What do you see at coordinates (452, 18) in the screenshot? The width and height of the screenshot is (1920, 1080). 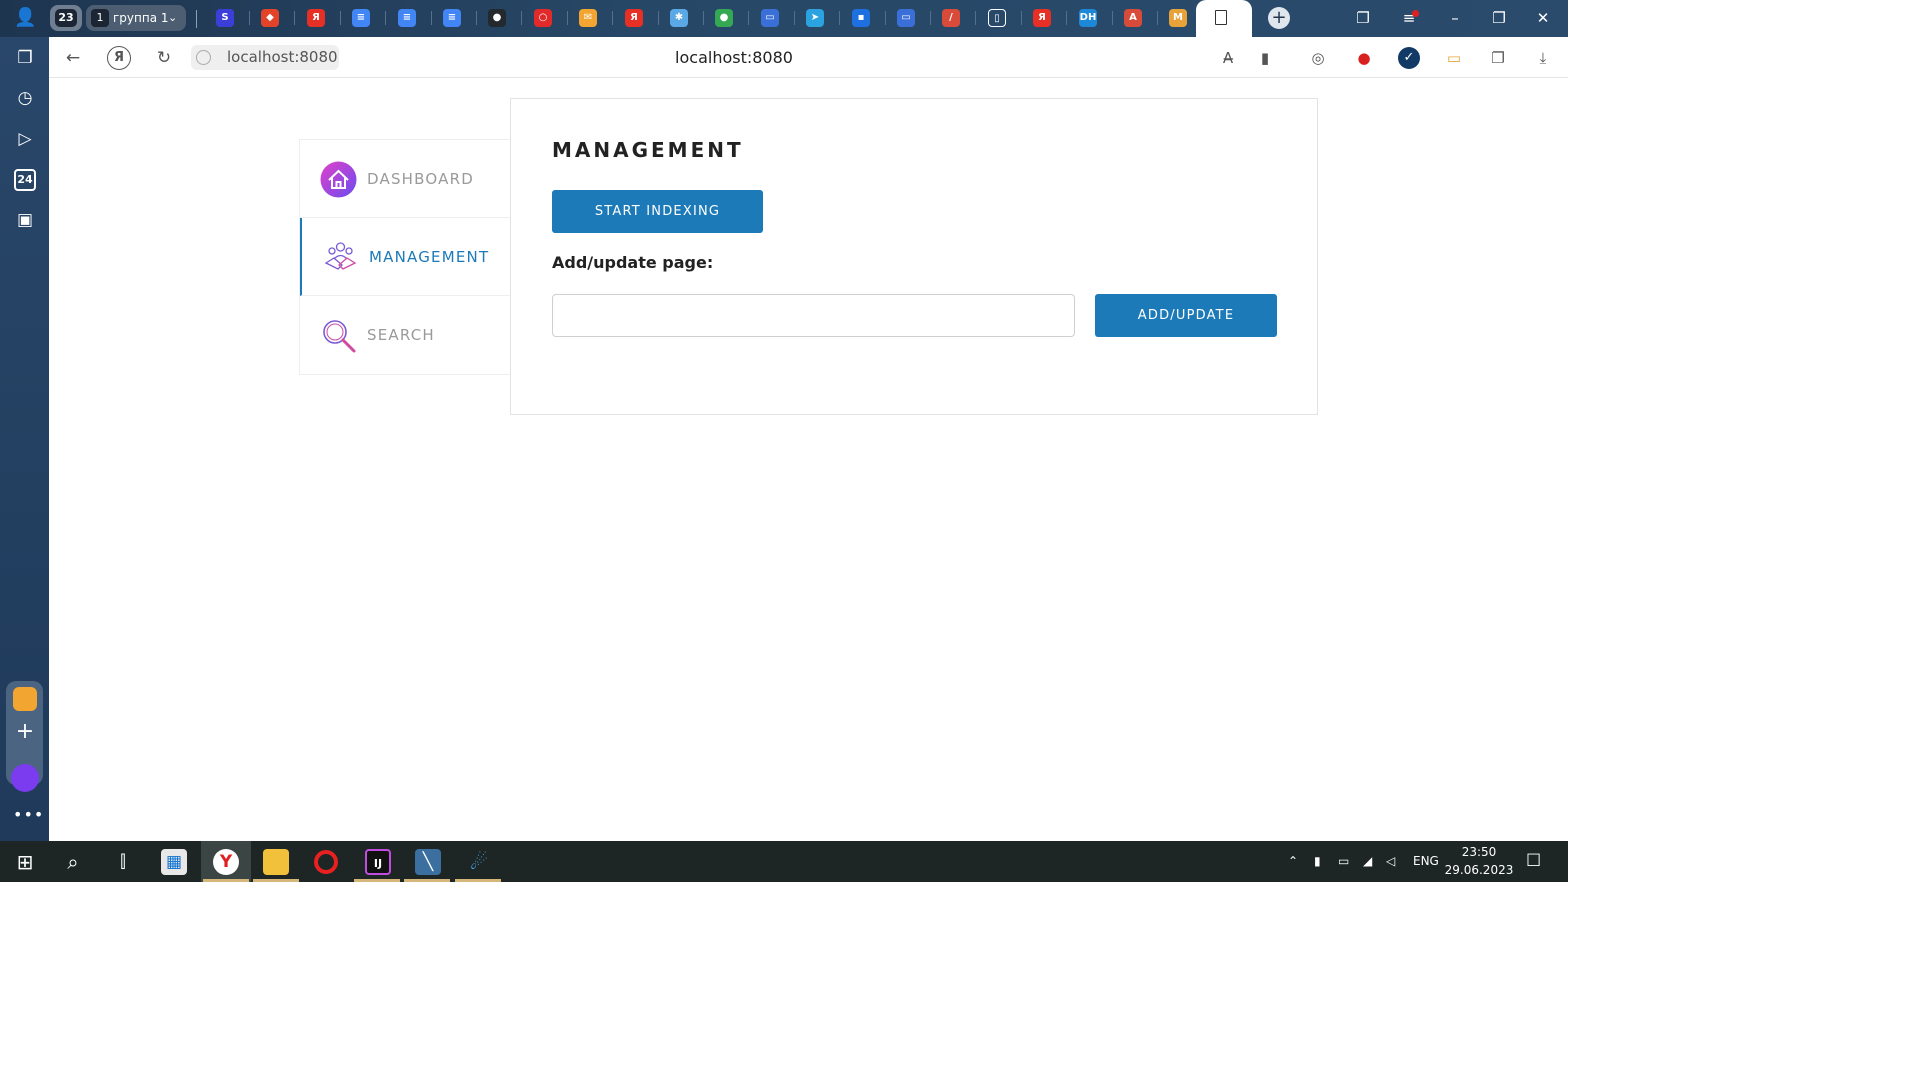 I see `docs-tab-3-favicon-icon: ≡` at bounding box center [452, 18].